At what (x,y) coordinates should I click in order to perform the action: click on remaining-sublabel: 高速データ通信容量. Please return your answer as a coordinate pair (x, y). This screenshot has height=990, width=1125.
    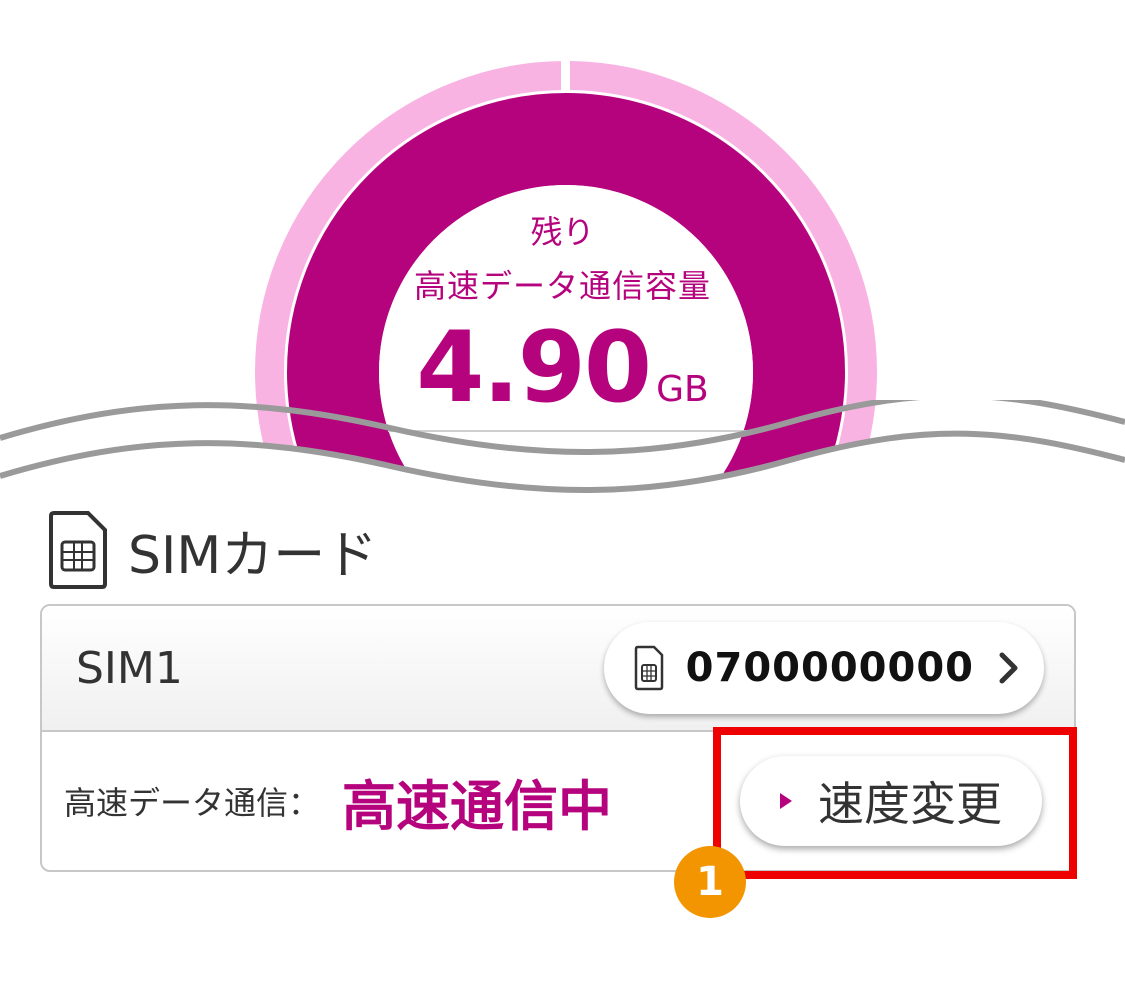
    Looking at the image, I should click on (562, 286).